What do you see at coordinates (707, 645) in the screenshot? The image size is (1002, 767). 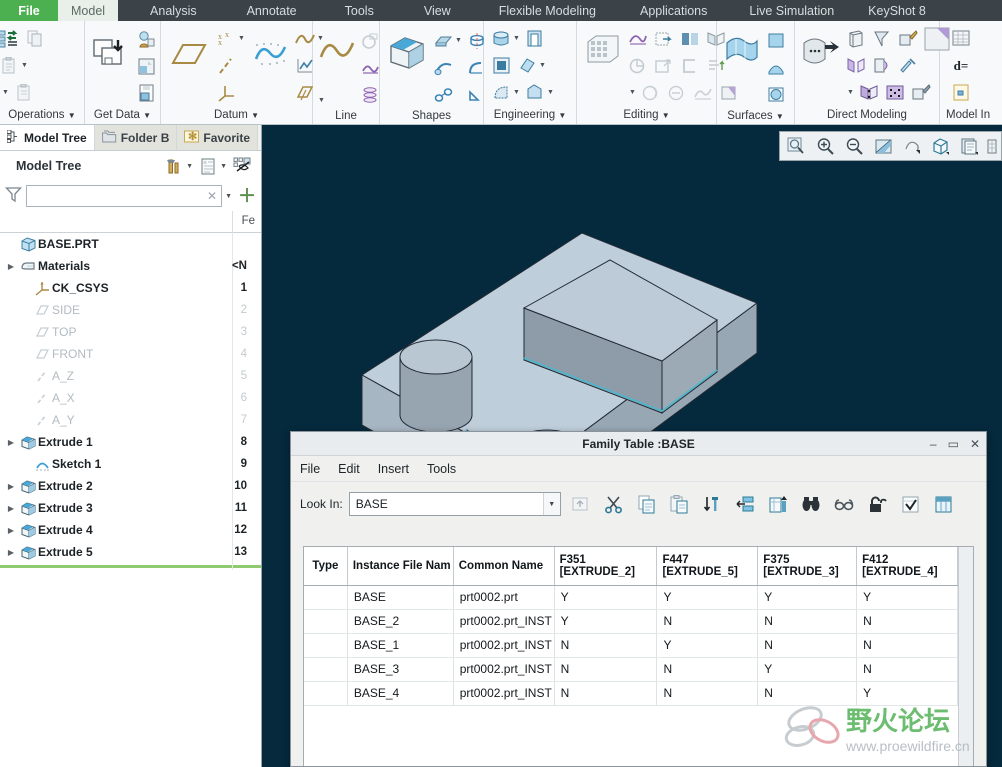 I see `table-cell-f447: Y` at bounding box center [707, 645].